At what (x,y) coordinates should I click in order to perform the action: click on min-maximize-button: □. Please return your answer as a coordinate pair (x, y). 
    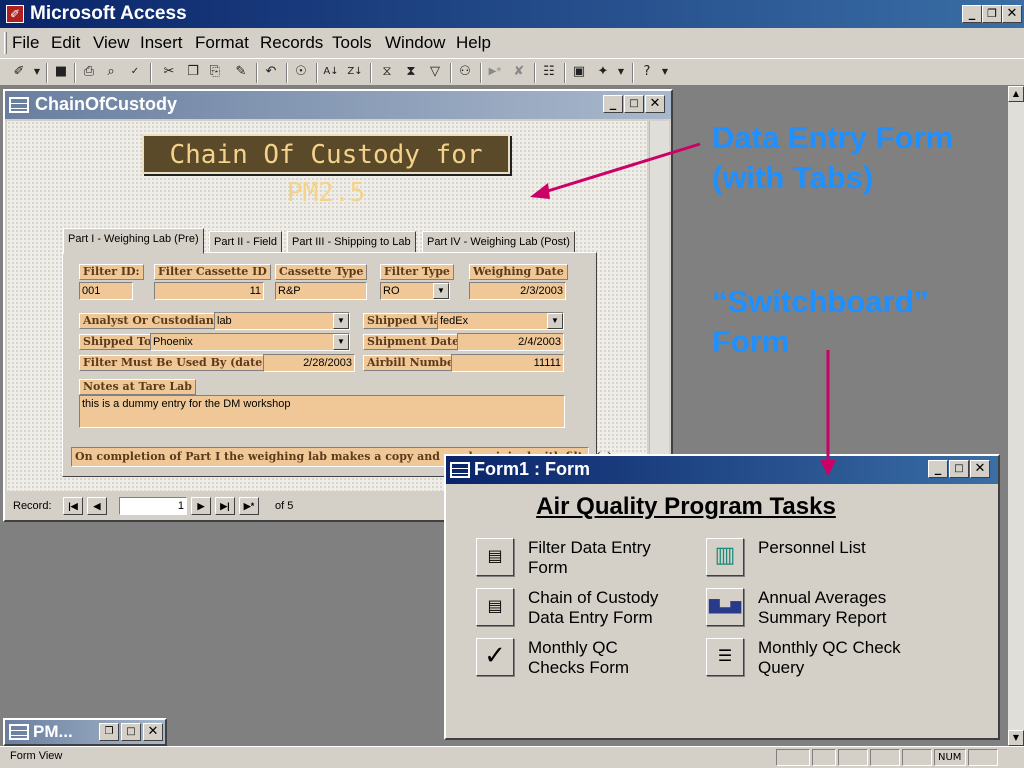
    Looking at the image, I should click on (131, 732).